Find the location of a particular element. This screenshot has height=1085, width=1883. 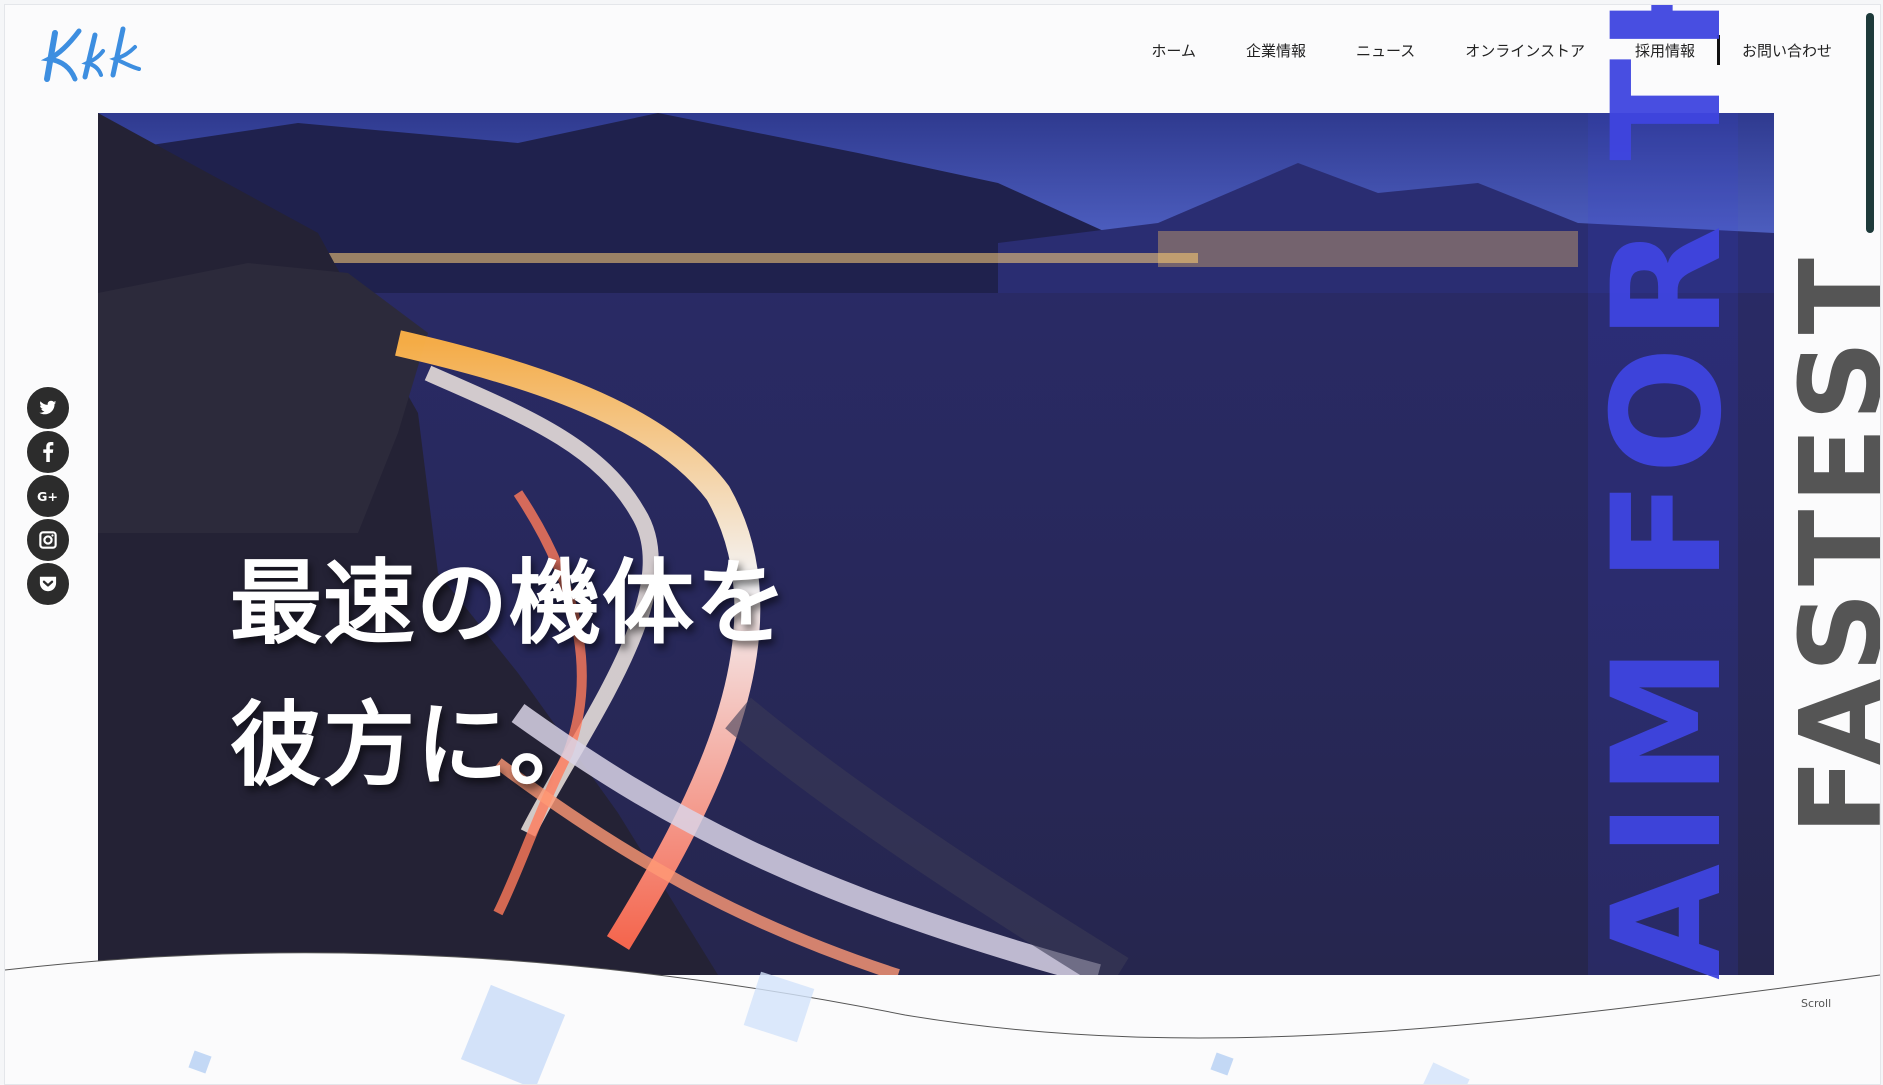

hero-heading-line-1: 最速の機体を is located at coordinates (512, 604).